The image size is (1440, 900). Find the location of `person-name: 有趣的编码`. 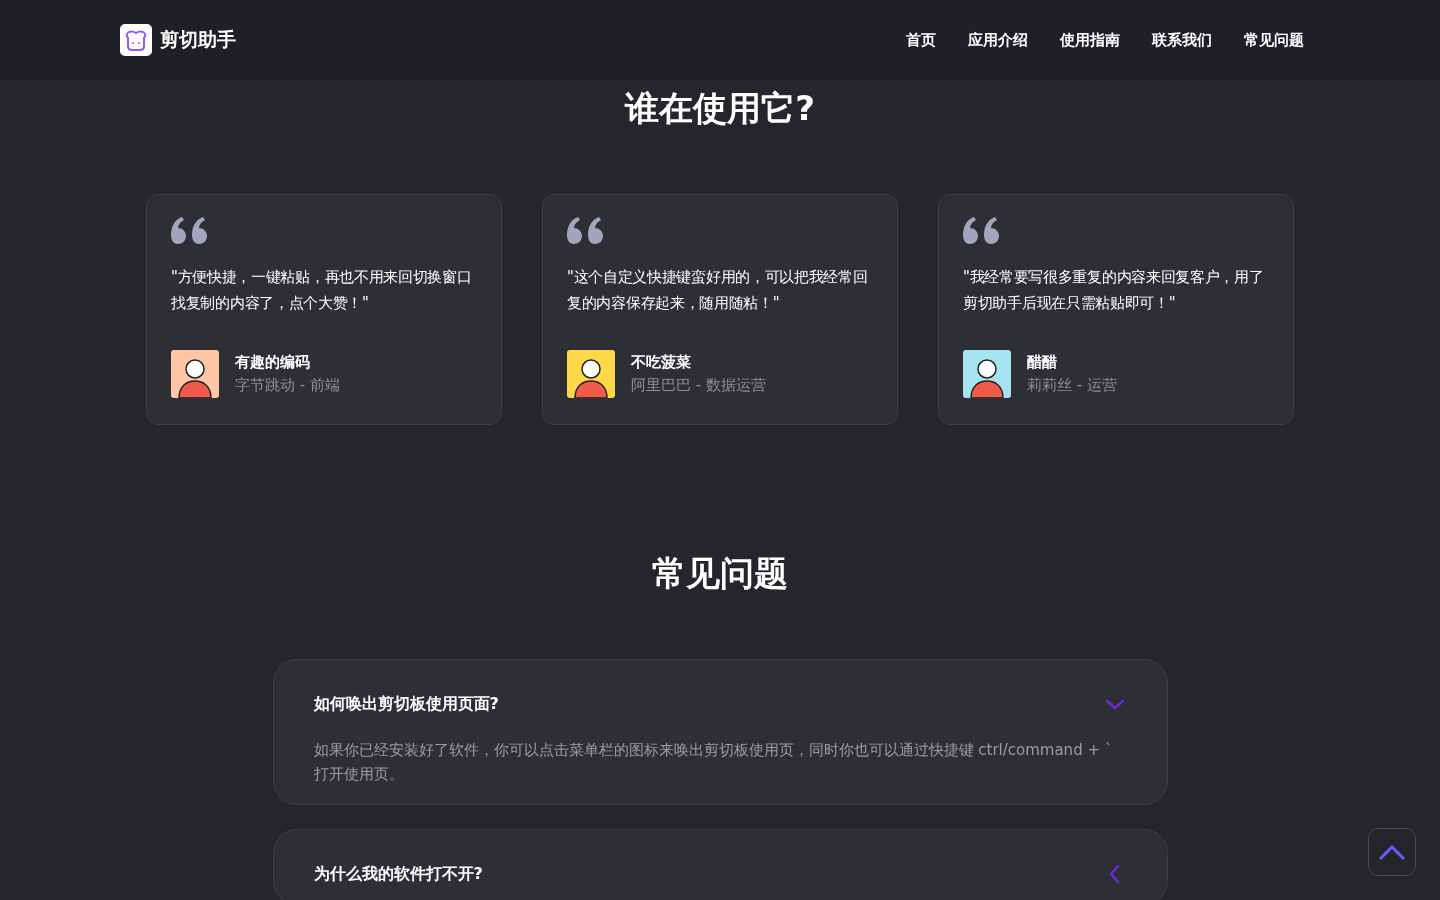

person-name: 有趣的编码 is located at coordinates (273, 362).